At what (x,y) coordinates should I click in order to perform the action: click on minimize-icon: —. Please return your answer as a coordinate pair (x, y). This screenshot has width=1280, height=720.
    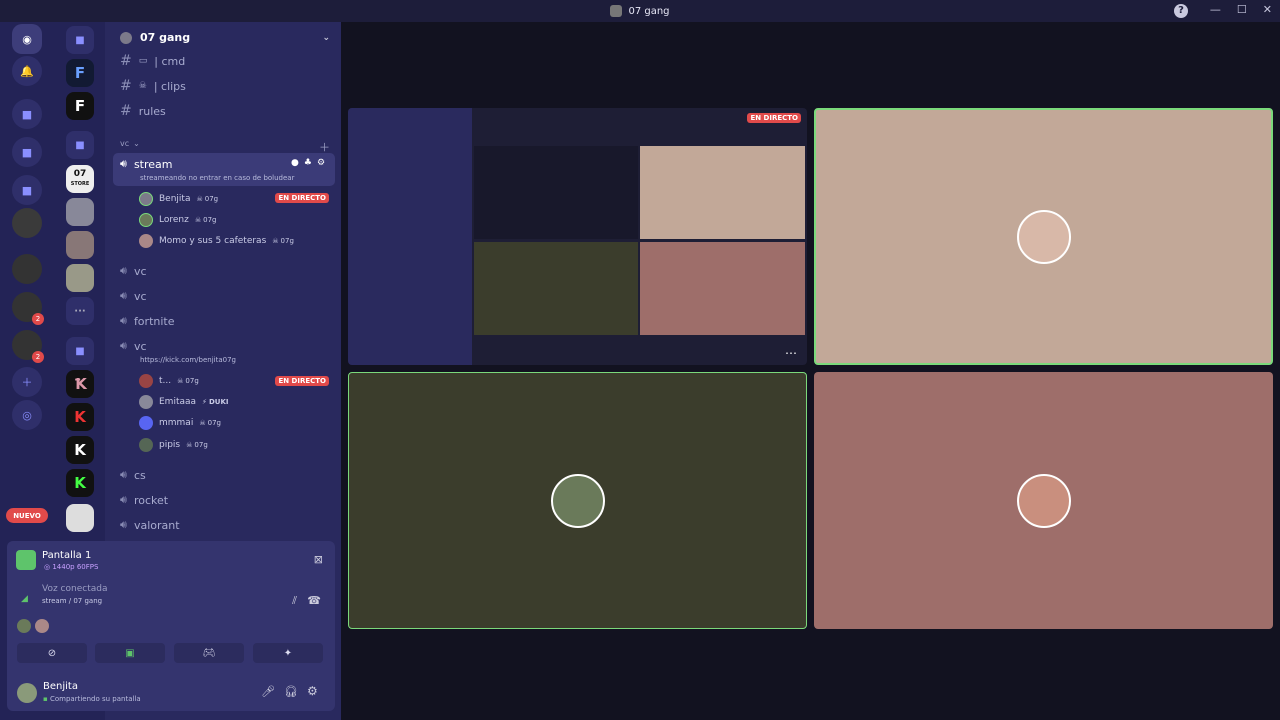
    Looking at the image, I should click on (1215, 9).